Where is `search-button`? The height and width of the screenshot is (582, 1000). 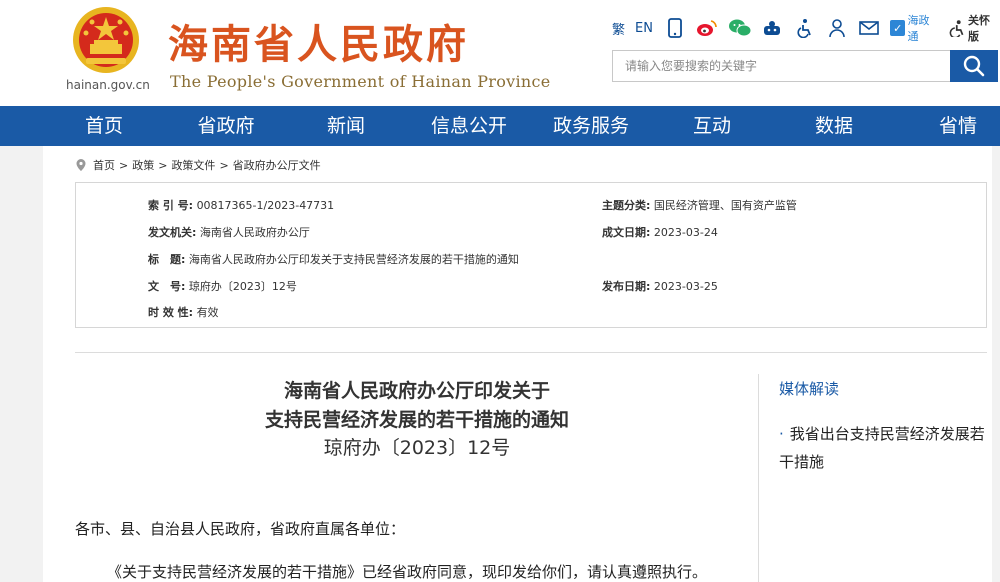
search-button is located at coordinates (974, 66).